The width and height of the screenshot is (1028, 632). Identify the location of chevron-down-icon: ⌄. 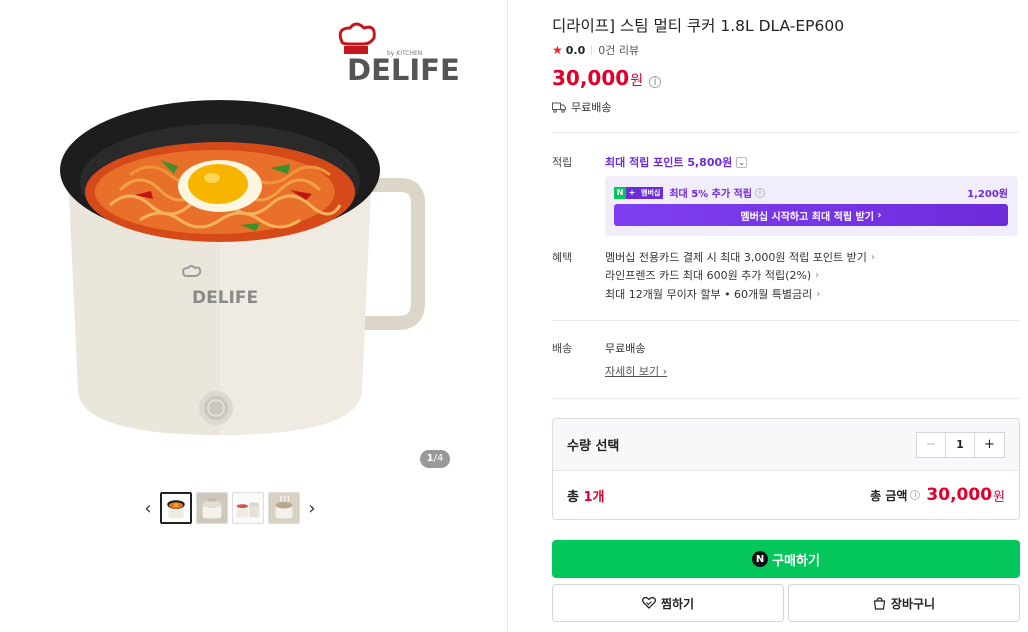
(742, 162).